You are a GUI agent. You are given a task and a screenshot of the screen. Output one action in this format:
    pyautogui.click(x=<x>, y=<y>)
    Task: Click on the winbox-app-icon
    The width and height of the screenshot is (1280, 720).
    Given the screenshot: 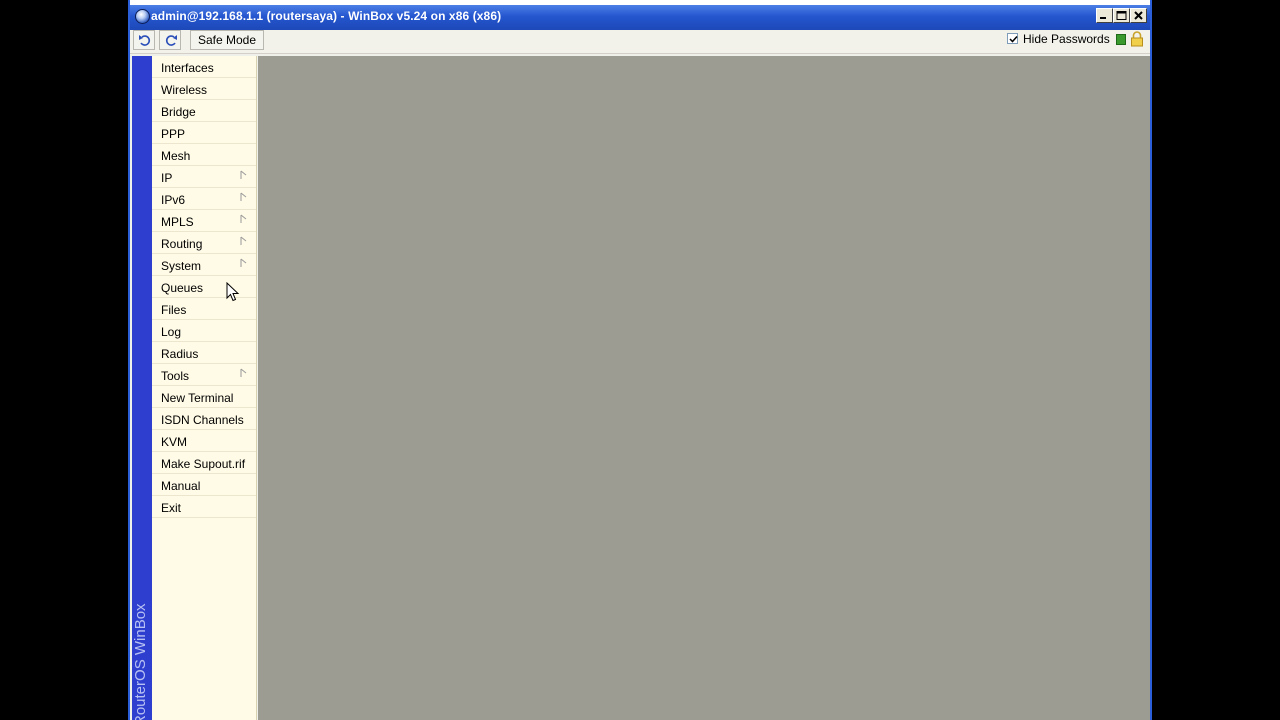 What is the action you would take?
    pyautogui.click(x=142, y=16)
    